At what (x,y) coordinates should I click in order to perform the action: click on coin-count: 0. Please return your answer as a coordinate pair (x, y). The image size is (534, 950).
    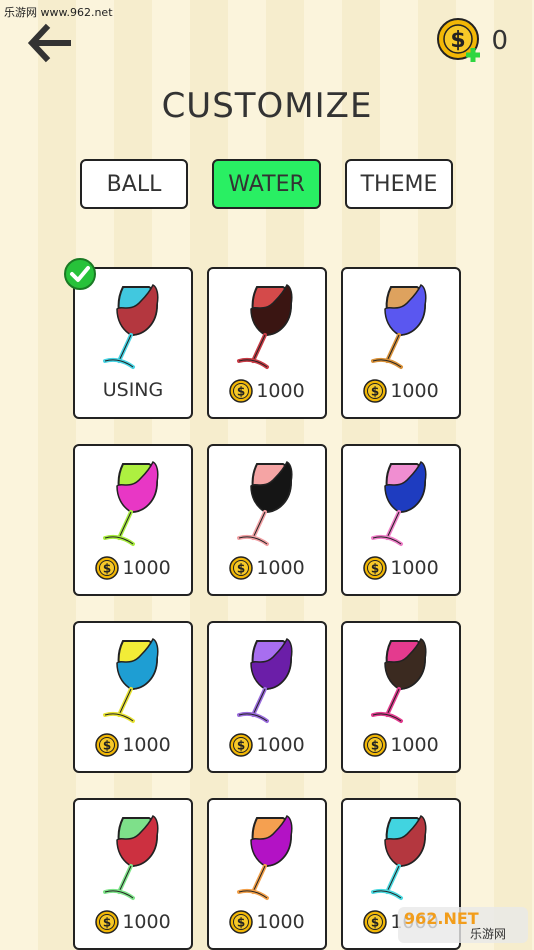
    Looking at the image, I should click on (499, 41).